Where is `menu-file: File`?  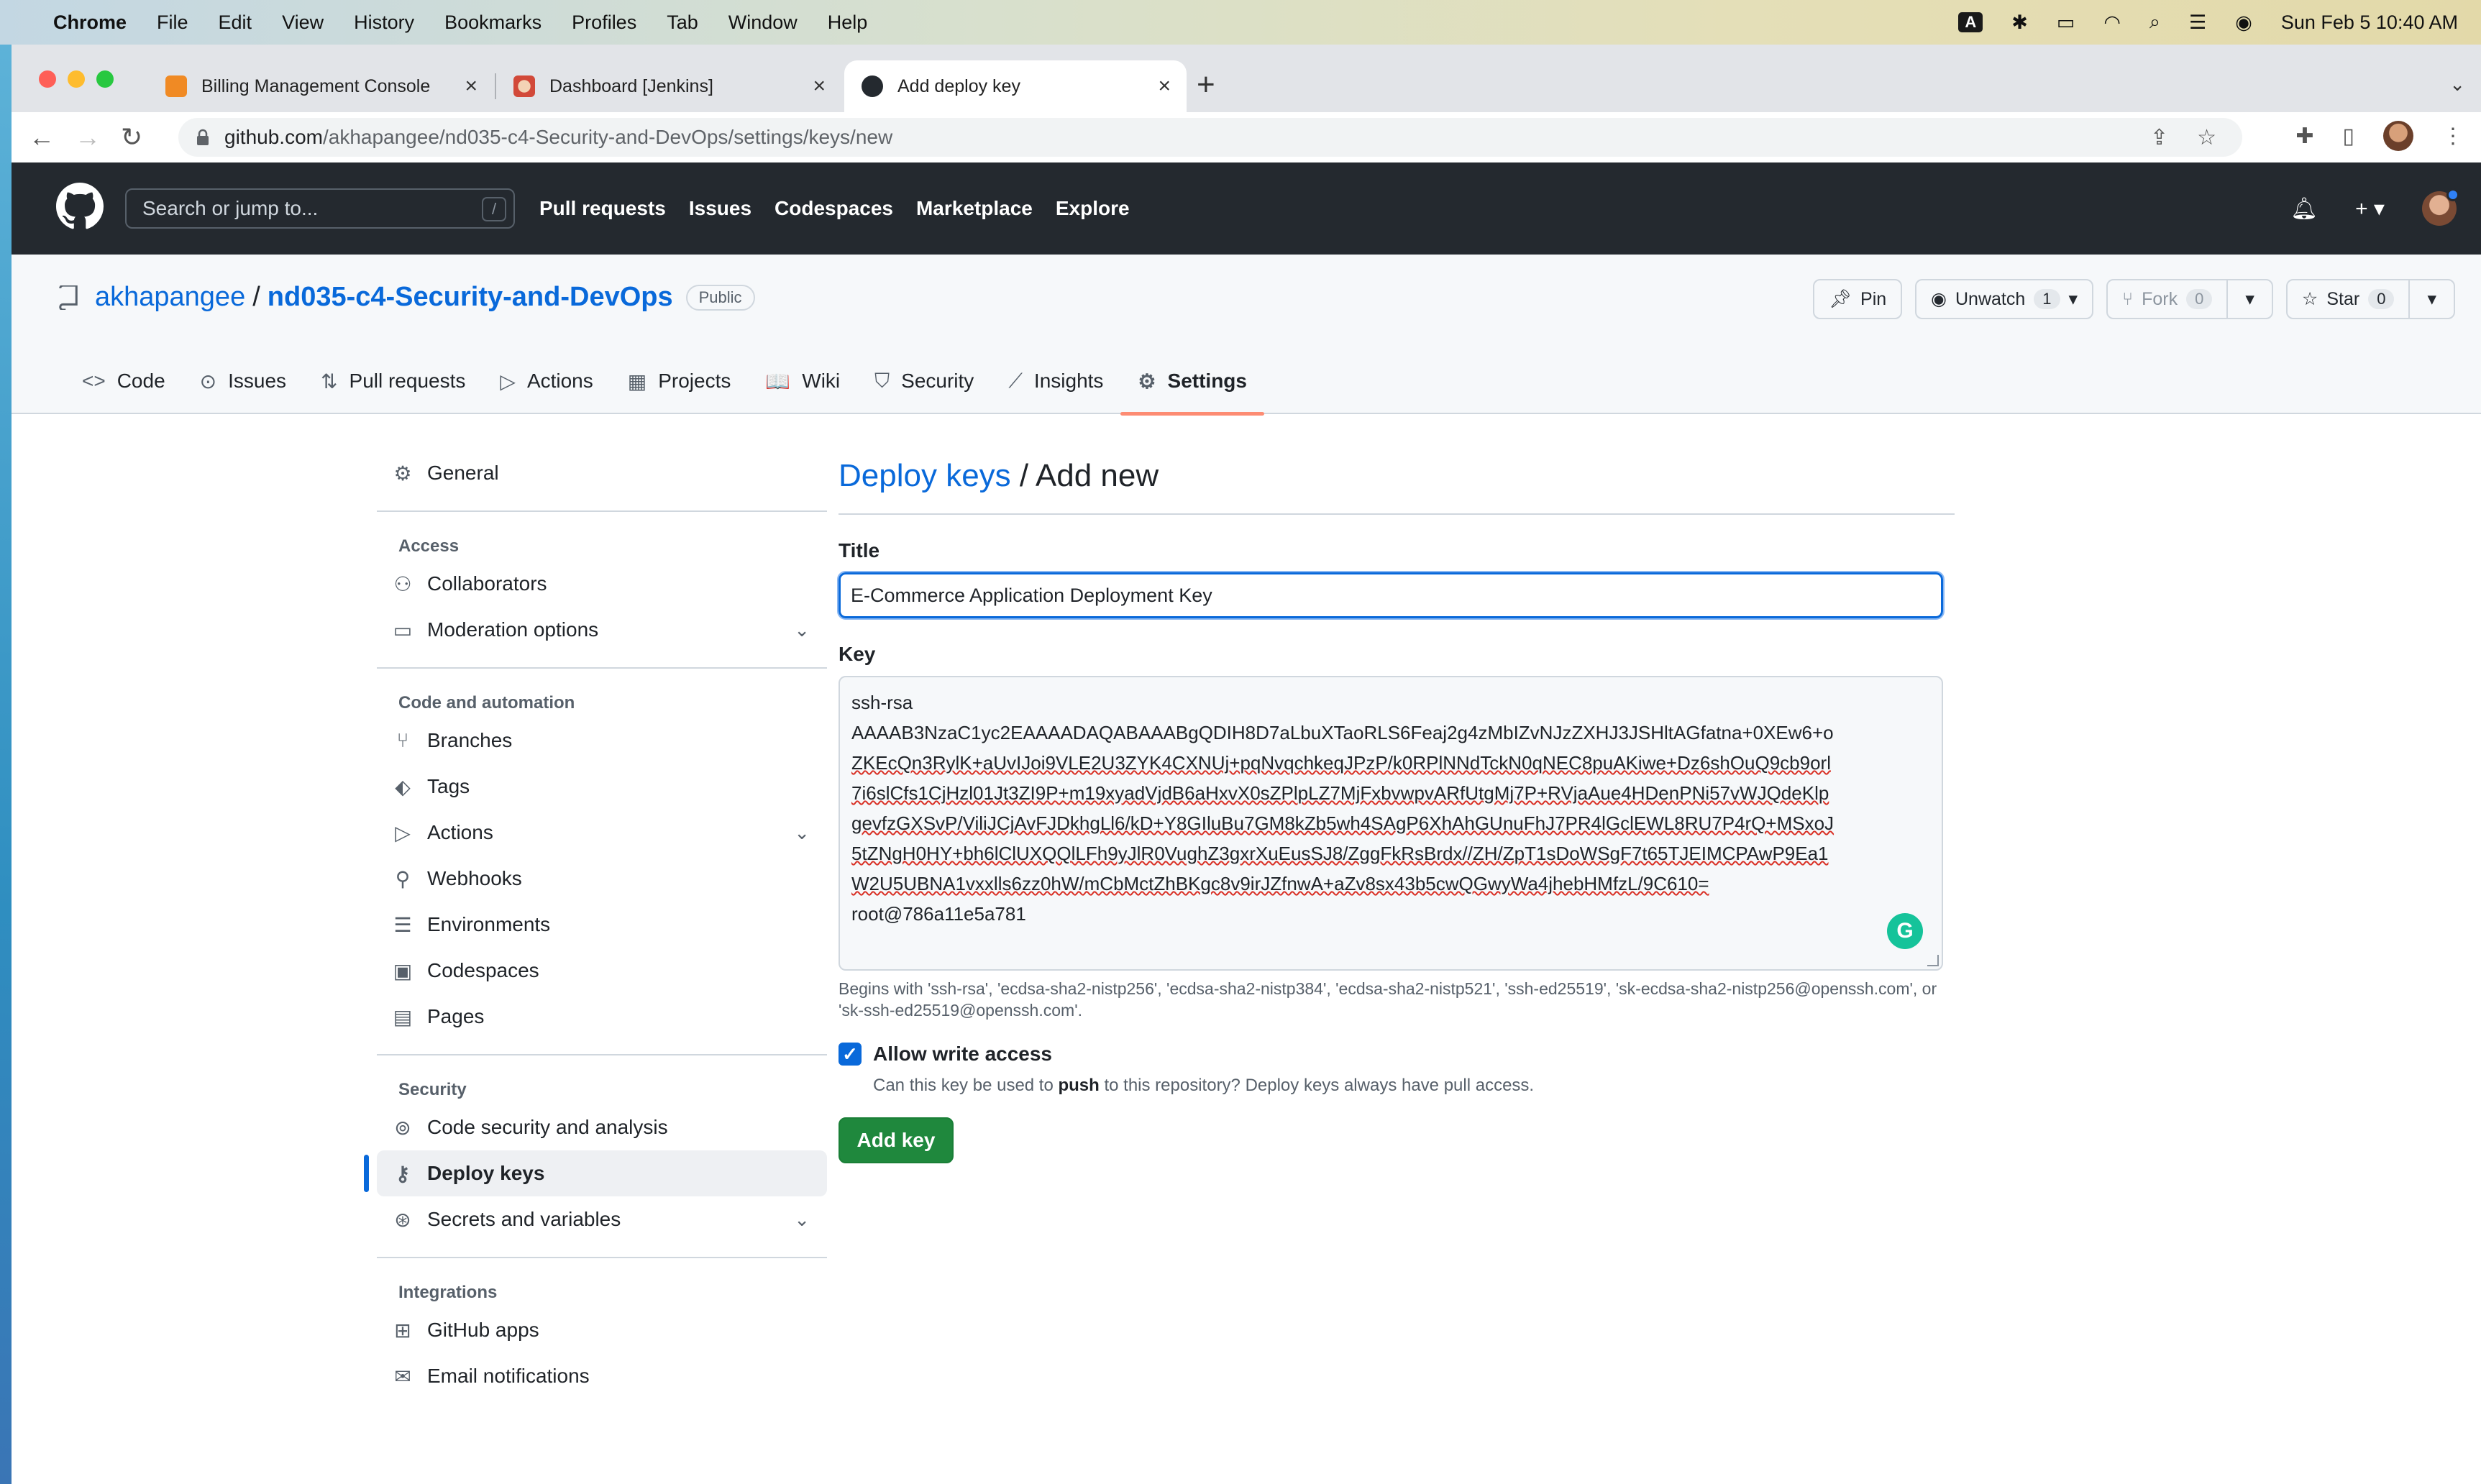 menu-file: File is located at coordinates (172, 23).